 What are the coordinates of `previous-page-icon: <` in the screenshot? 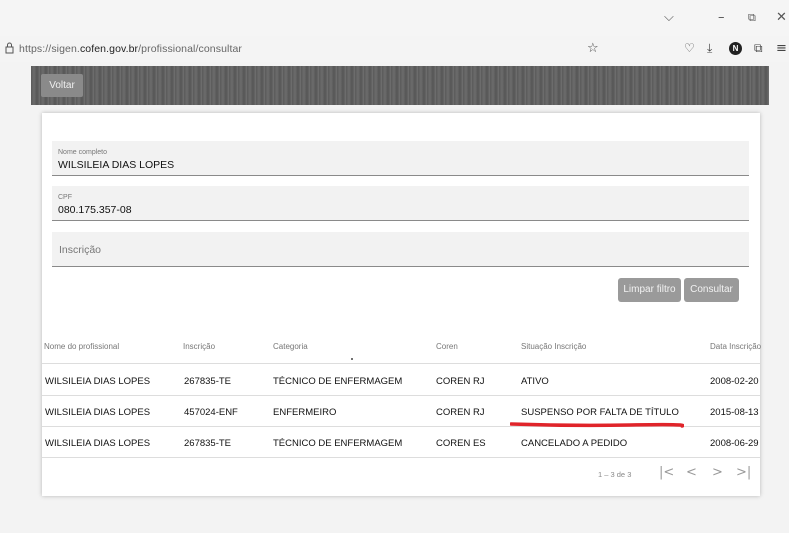 It's located at (691, 472).